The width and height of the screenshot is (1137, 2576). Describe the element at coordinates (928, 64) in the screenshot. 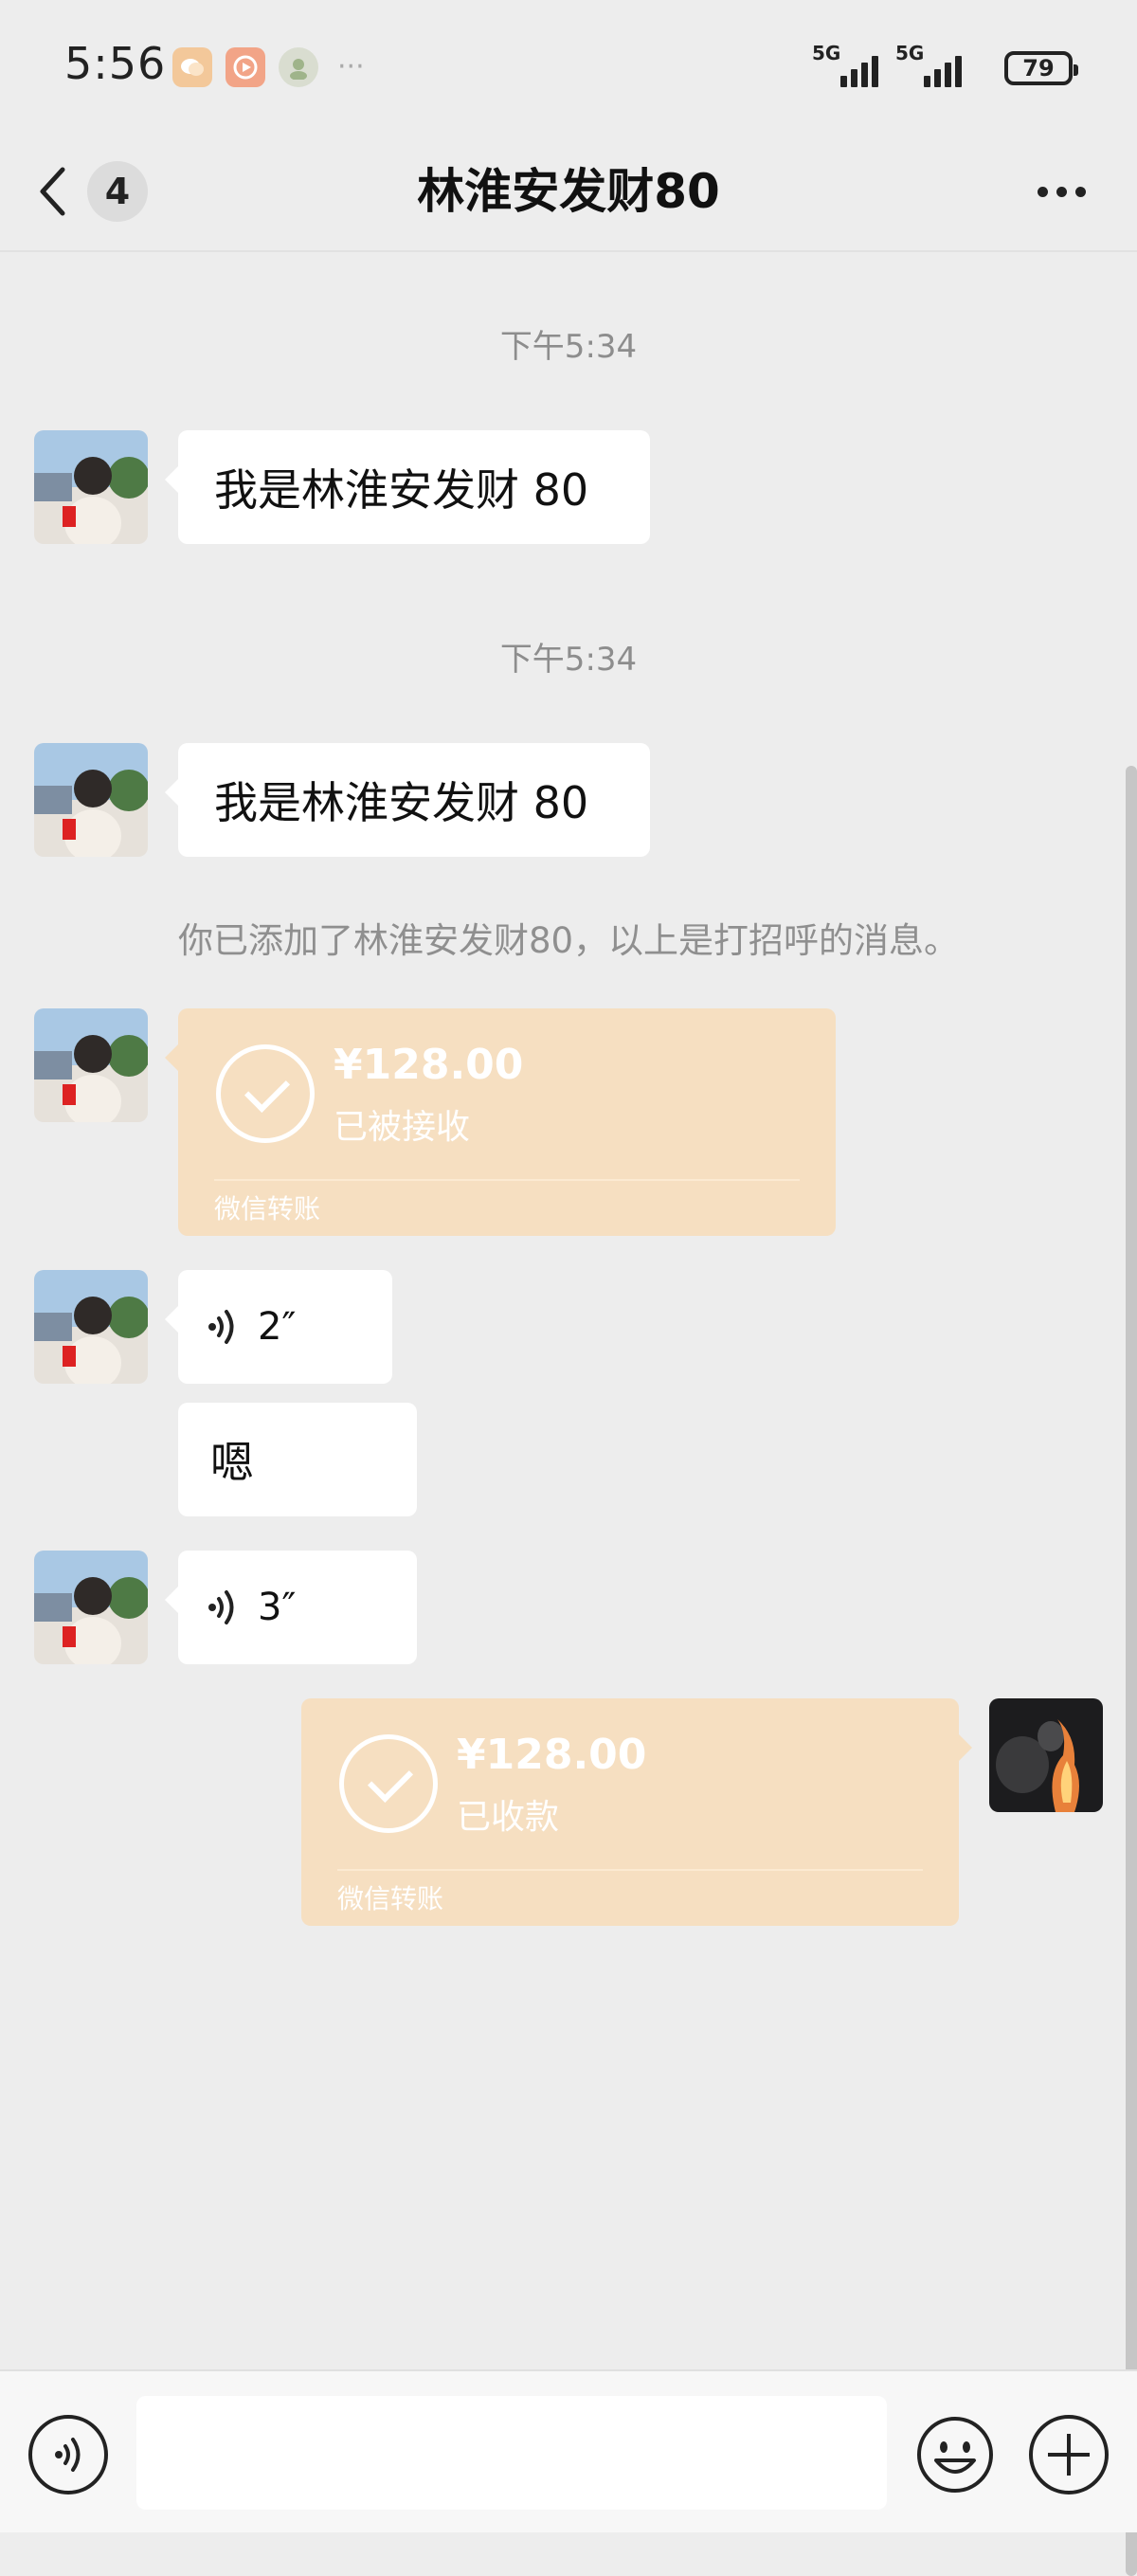

I see `signal-5g-2-icon: 5G` at that location.